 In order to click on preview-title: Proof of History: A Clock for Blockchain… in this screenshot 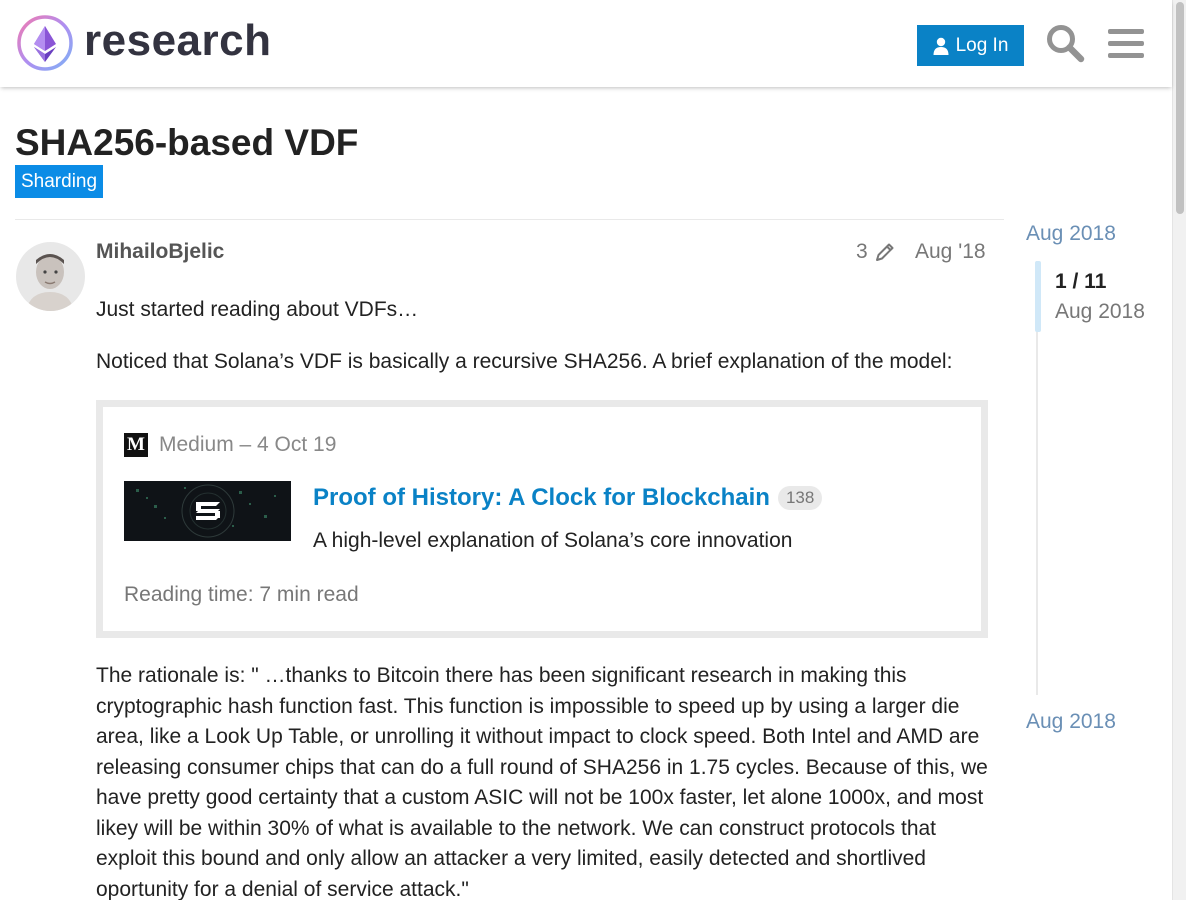, I will do `click(568, 498)`.